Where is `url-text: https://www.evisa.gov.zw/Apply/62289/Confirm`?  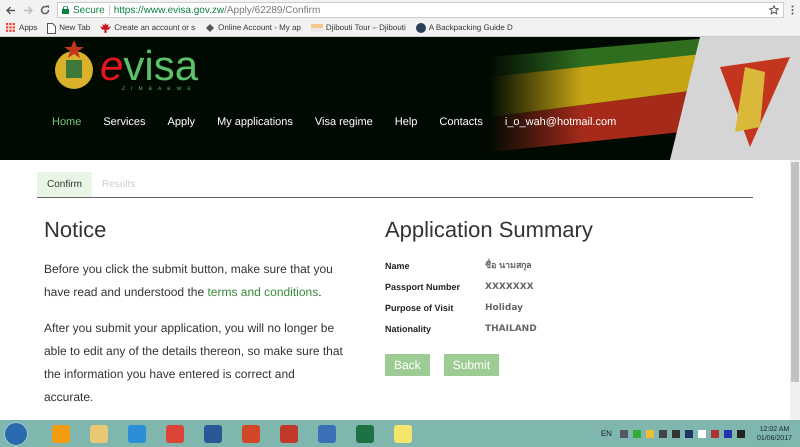 url-text: https://www.evisa.gov.zw/Apply/62289/Confirm is located at coordinates (217, 11).